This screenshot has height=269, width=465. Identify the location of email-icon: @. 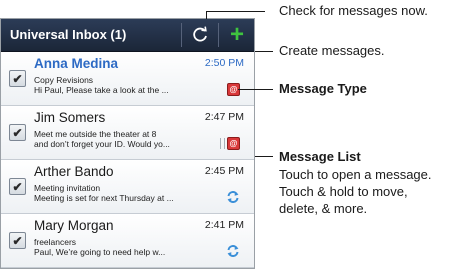
(233, 143).